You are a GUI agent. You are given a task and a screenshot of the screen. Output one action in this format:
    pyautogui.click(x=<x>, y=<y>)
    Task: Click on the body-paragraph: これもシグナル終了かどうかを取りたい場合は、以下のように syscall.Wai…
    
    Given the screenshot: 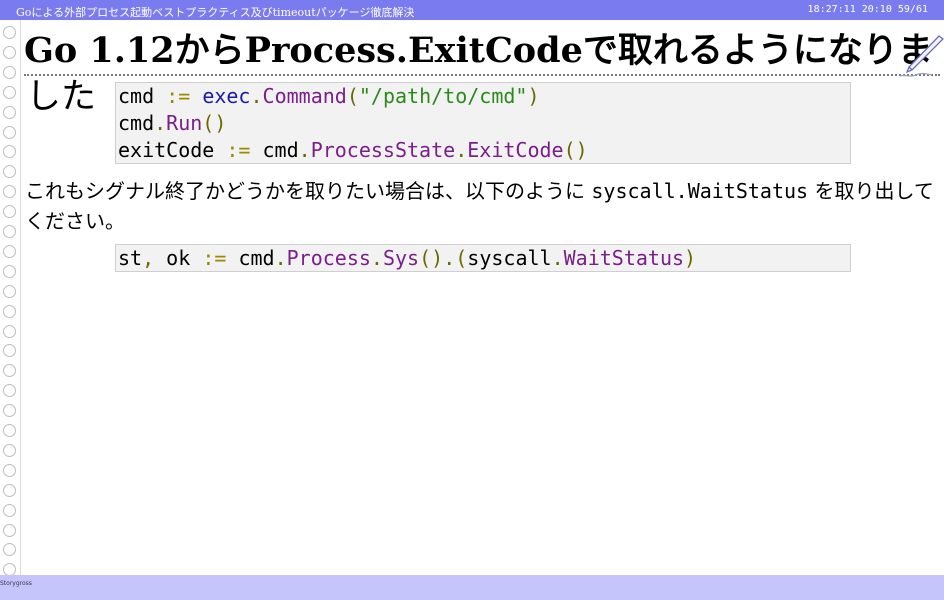 What is the action you would take?
    pyautogui.click(x=479, y=206)
    